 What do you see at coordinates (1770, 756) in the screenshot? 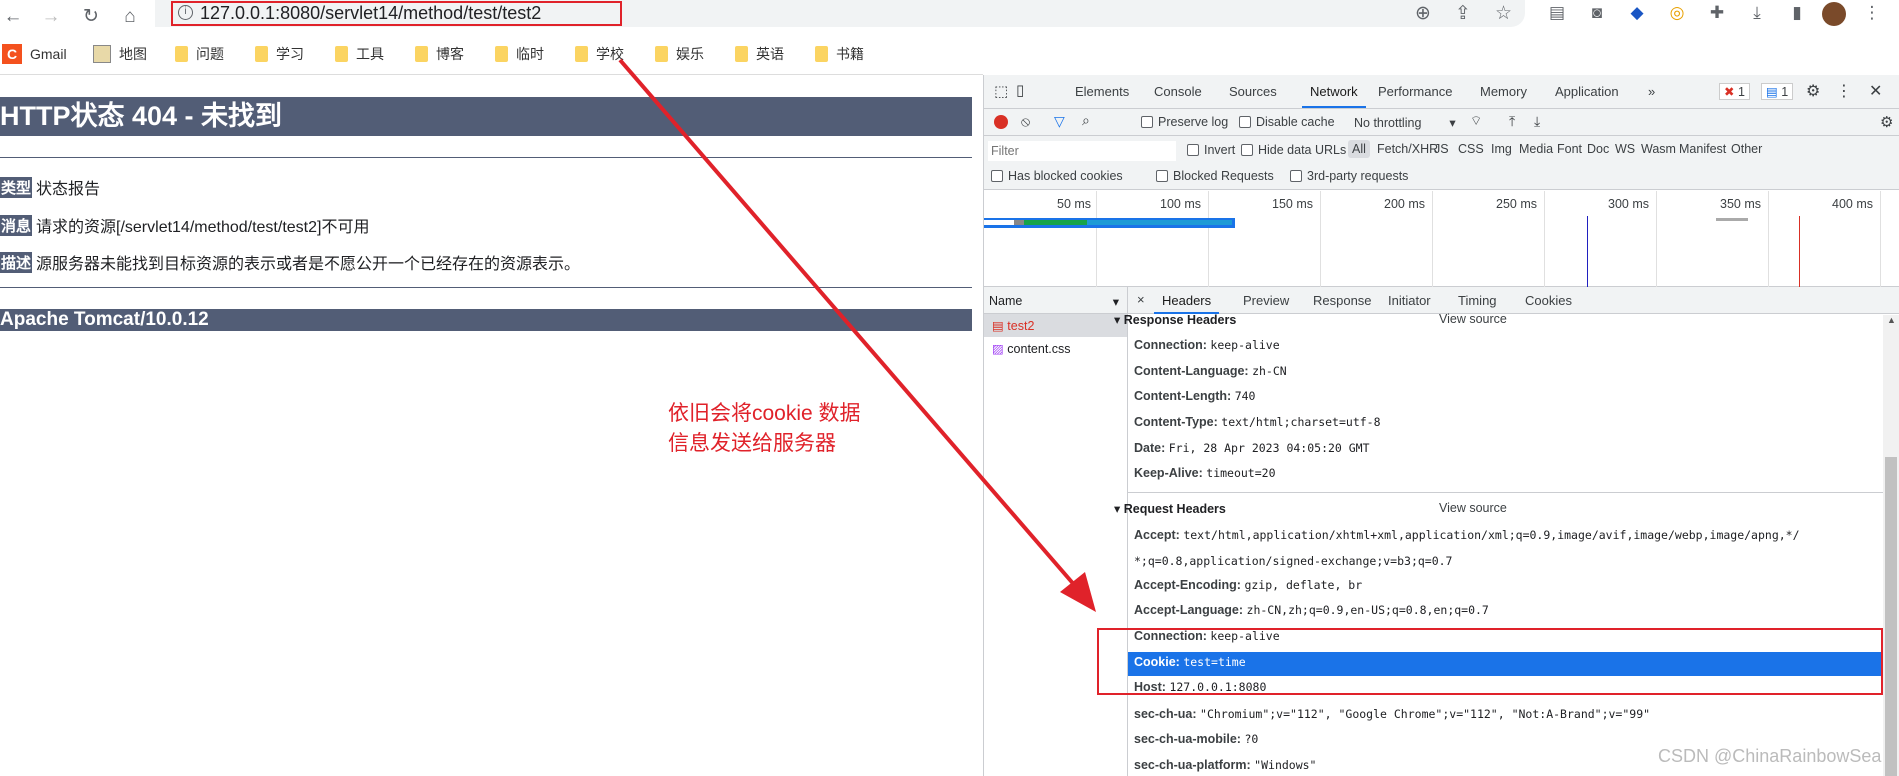
I see `watermark: CSDN @ChinaRainbowSea` at bounding box center [1770, 756].